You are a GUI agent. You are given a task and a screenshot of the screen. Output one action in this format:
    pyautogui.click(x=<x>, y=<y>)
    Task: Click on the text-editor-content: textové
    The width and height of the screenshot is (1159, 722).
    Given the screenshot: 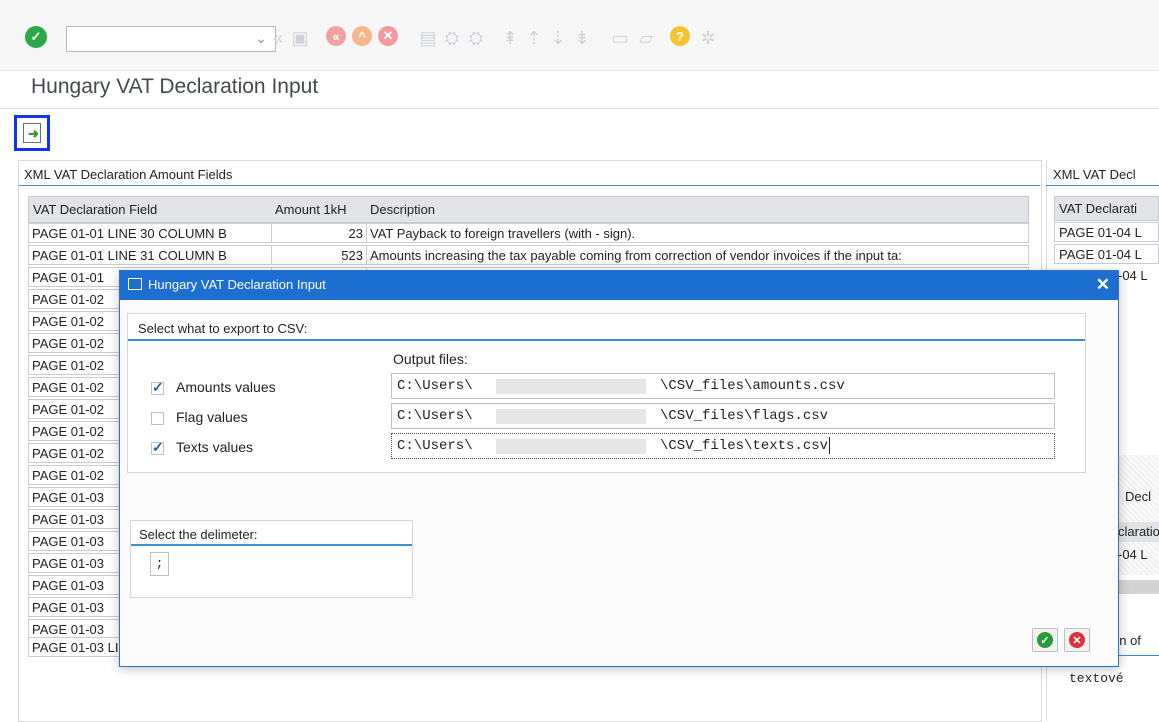 What is the action you would take?
    pyautogui.click(x=1096, y=678)
    